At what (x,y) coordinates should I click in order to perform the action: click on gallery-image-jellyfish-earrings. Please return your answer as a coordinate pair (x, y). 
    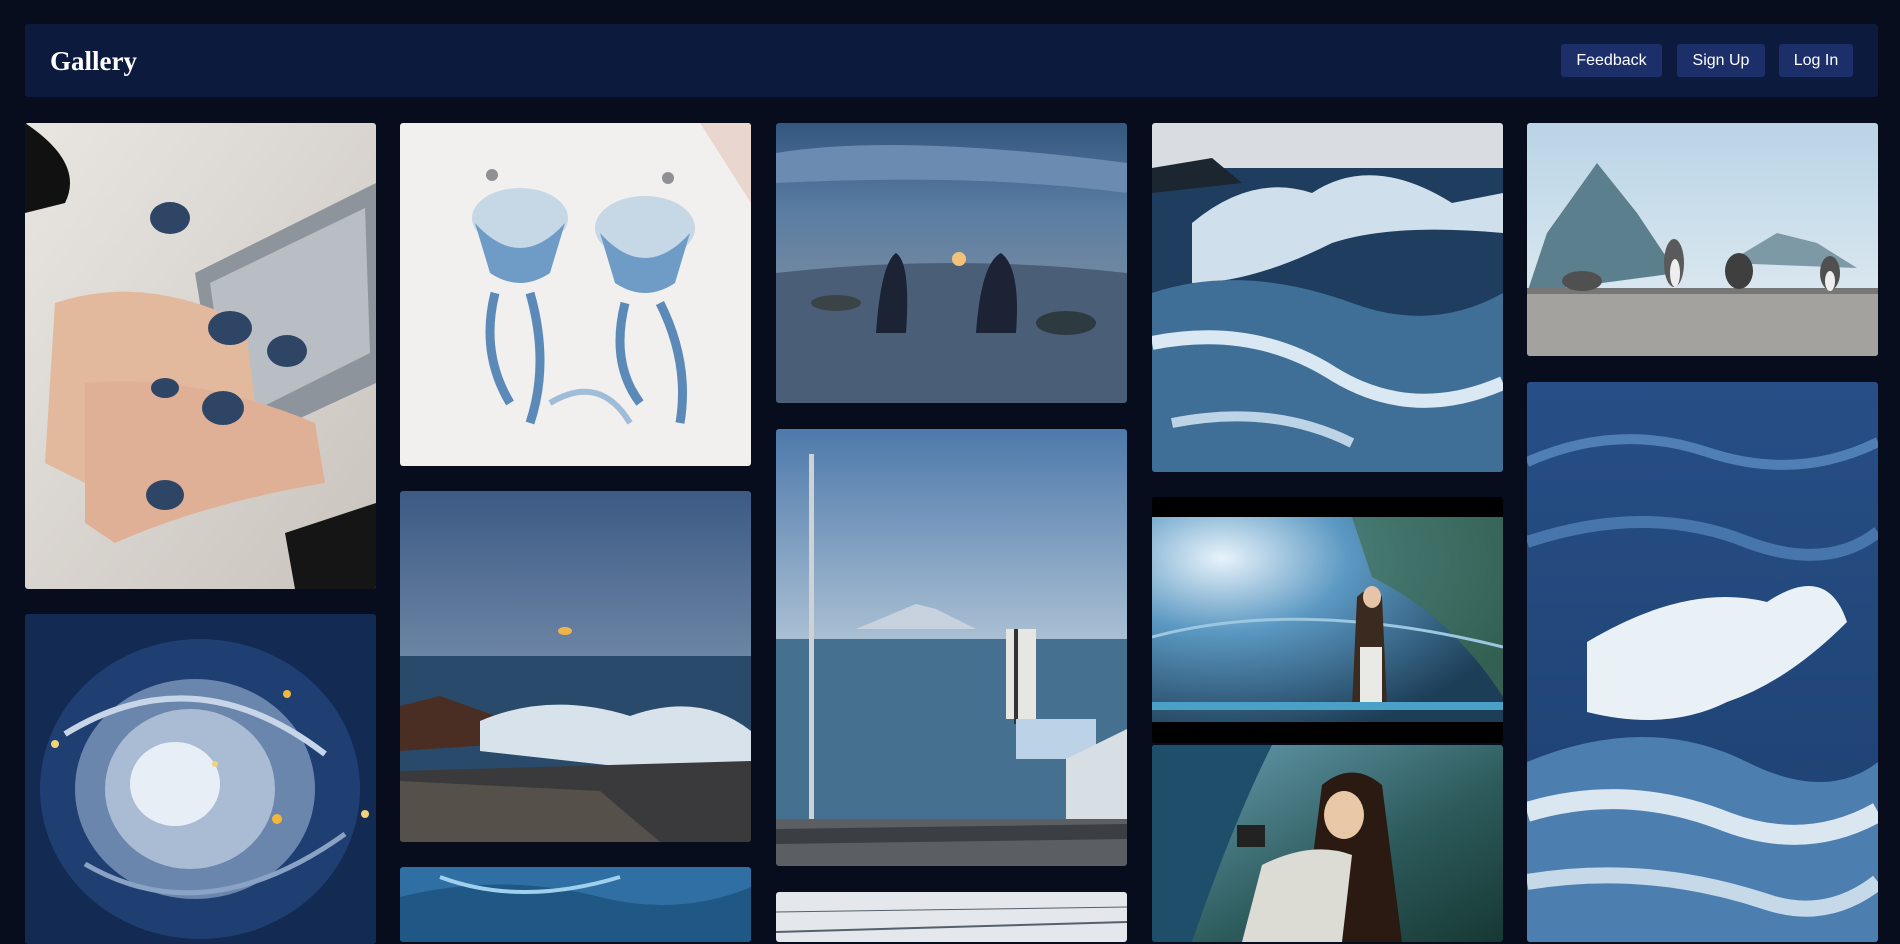
    Looking at the image, I should click on (575, 294).